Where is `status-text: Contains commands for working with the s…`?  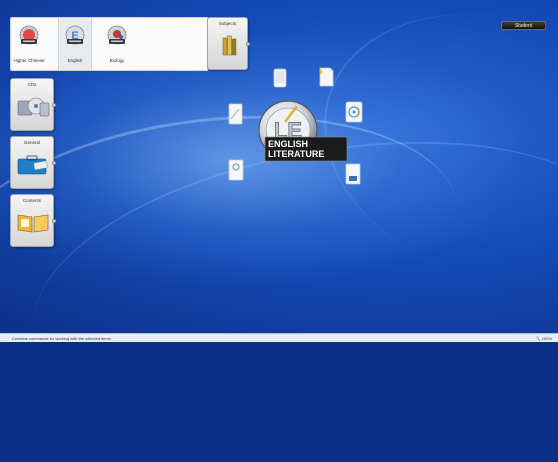 status-text: Contains commands for working with the s… is located at coordinates (62, 338).